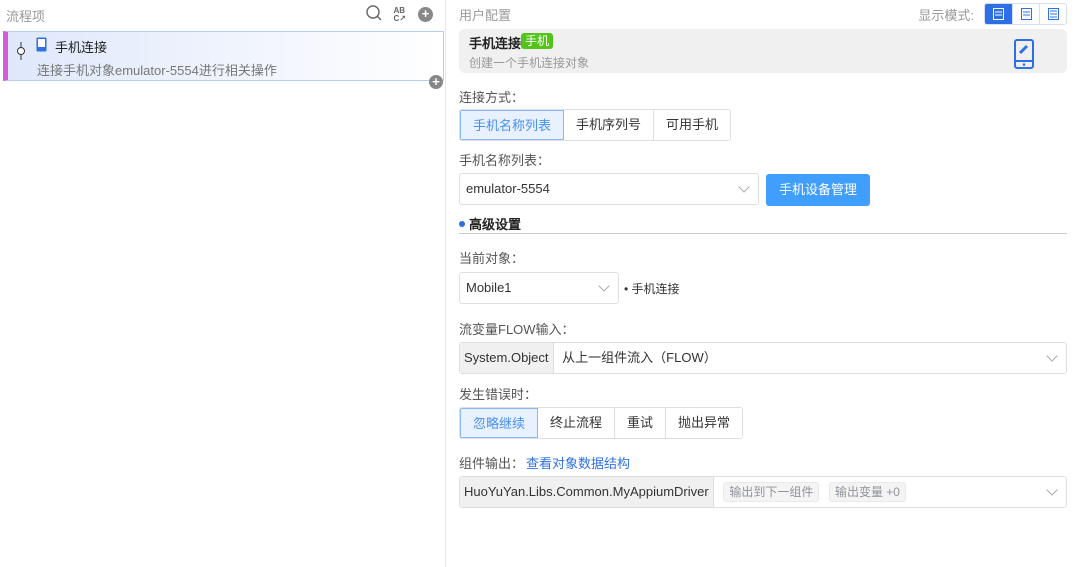 This screenshot has height=567, width=1076. Describe the element at coordinates (507, 358) in the screenshot. I see `flow-type: System.Object` at that location.